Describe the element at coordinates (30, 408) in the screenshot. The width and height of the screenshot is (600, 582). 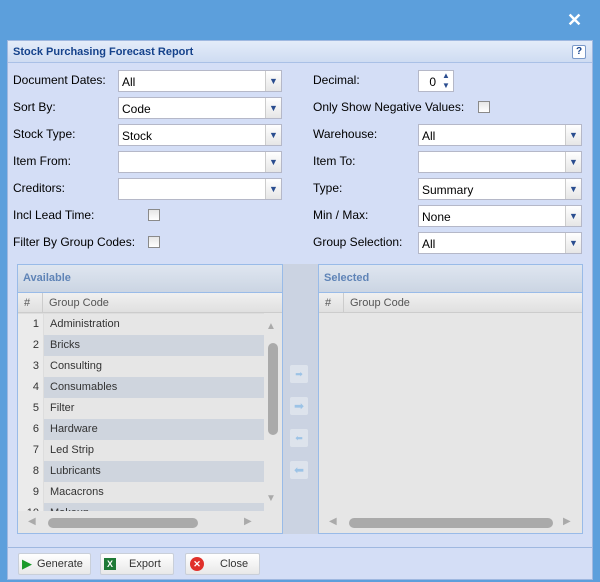
I see `row-number: 5` at that location.